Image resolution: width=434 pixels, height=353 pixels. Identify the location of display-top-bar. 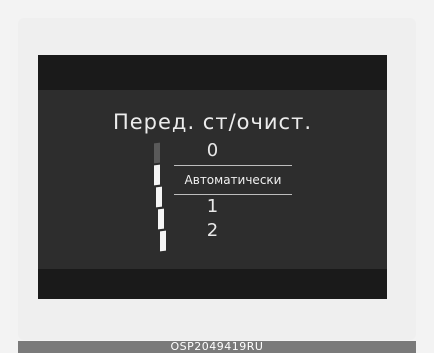
(212, 72).